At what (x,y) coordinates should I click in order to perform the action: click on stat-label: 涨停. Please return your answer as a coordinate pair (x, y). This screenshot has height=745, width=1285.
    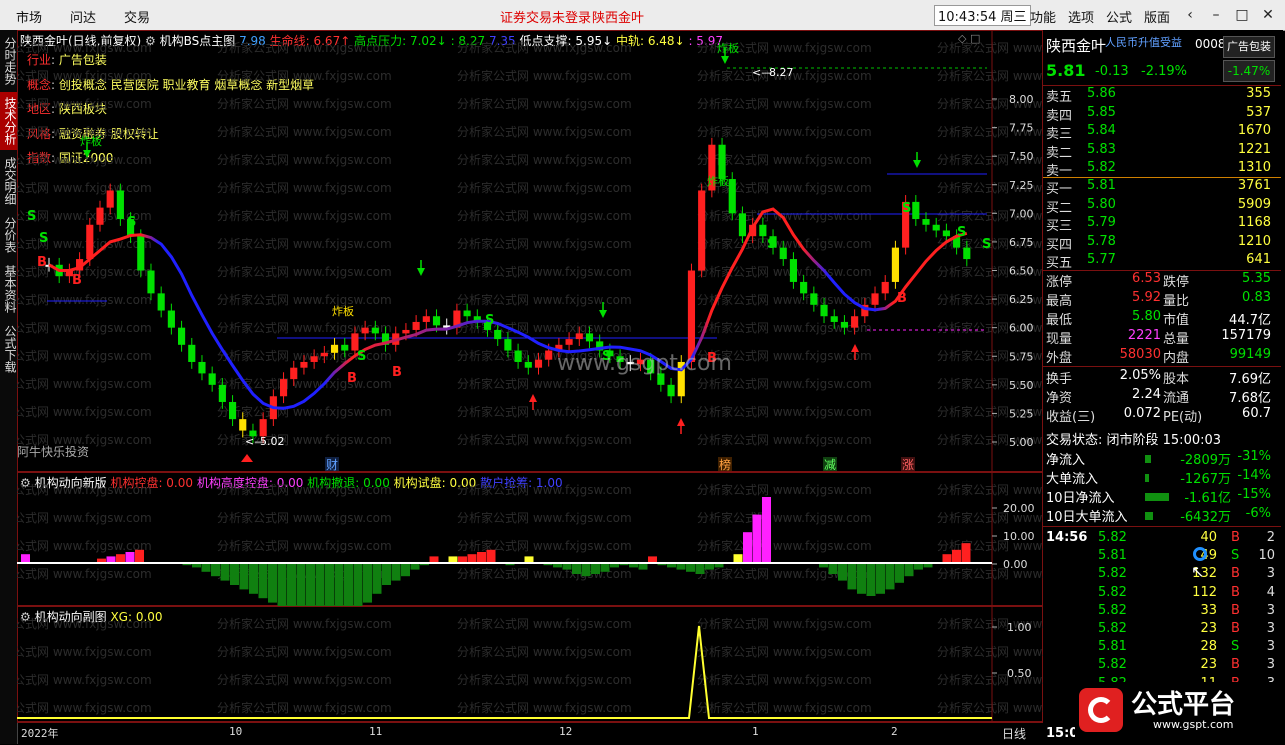
    Looking at the image, I should click on (1059, 282).